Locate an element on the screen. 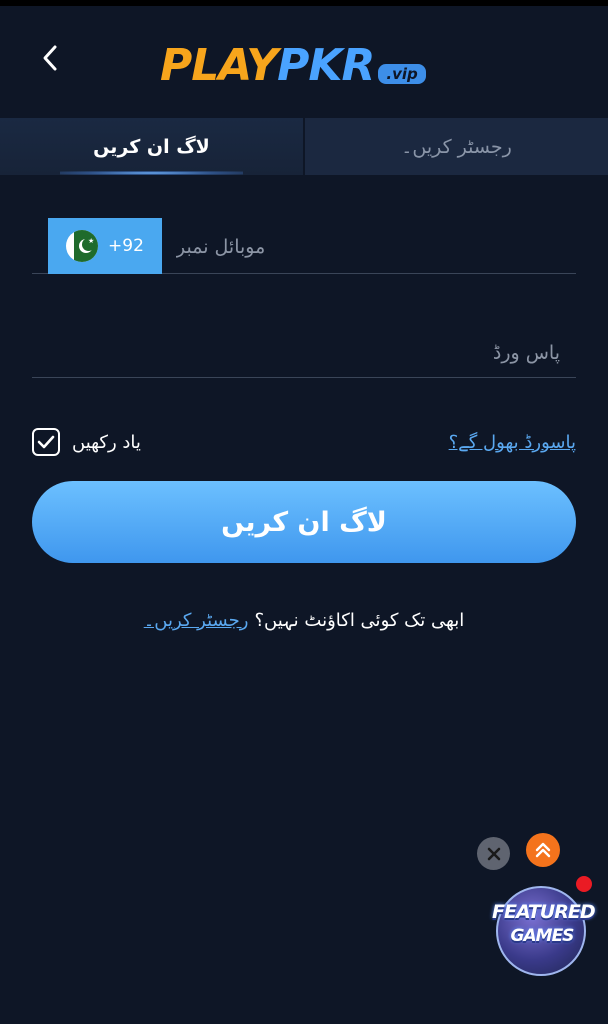  remember-checkbox is located at coordinates (46, 442).